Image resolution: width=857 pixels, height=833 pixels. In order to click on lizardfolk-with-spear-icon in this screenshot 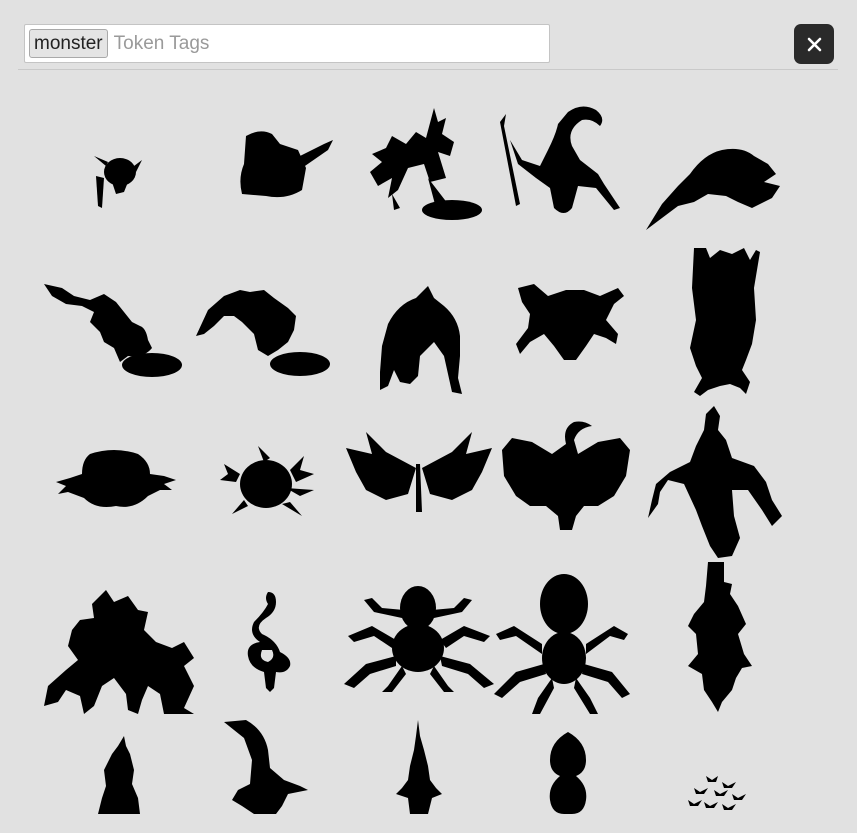, I will do `click(560, 159)`.